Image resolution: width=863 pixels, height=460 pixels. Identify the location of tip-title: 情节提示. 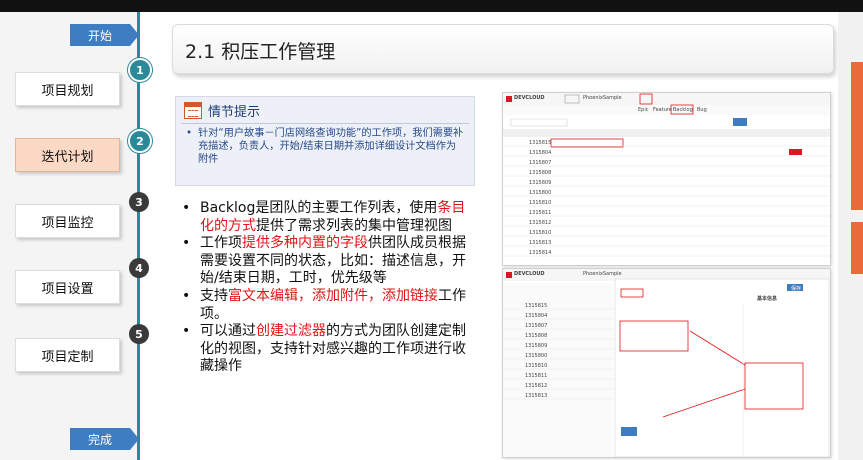
(234, 112).